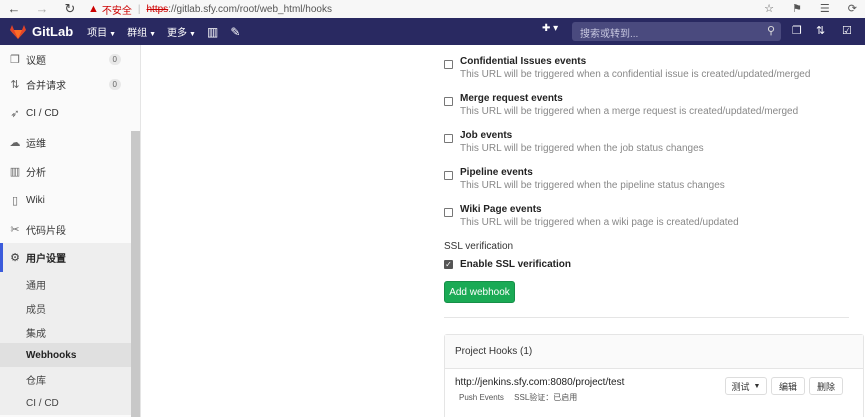 The image size is (865, 417). What do you see at coordinates (65, 332) in the screenshot?
I see `sidebar-subitem-integrations: 集成` at bounding box center [65, 332].